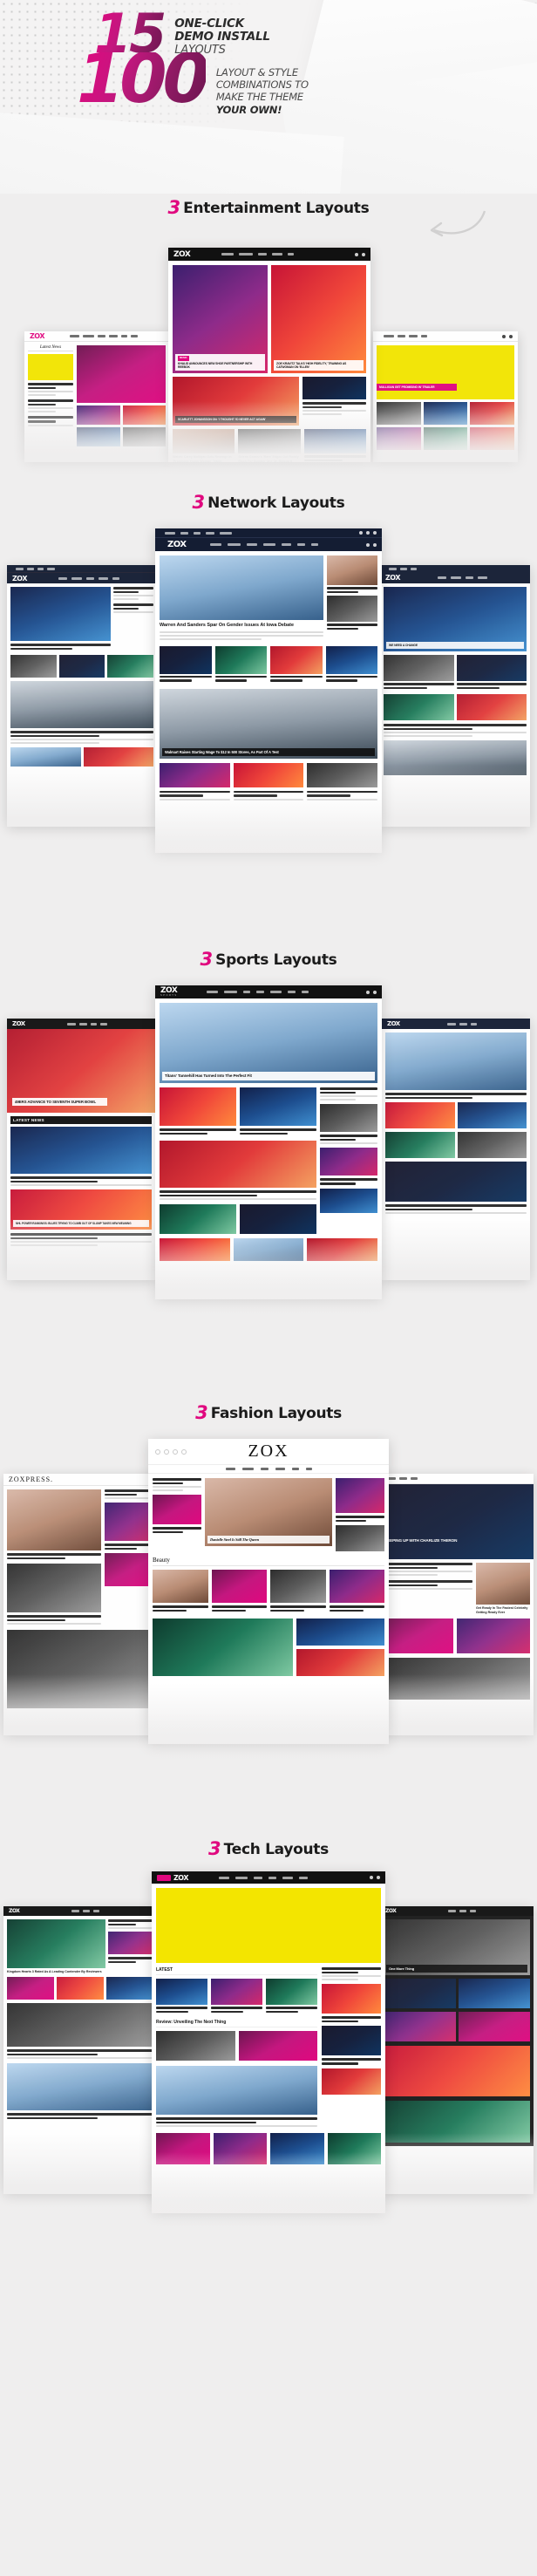 This screenshot has height=2576, width=537. I want to click on headline-49ers: 49ERS ADVANCE TO SEVENTH SUPER BOWL, so click(59, 1102).